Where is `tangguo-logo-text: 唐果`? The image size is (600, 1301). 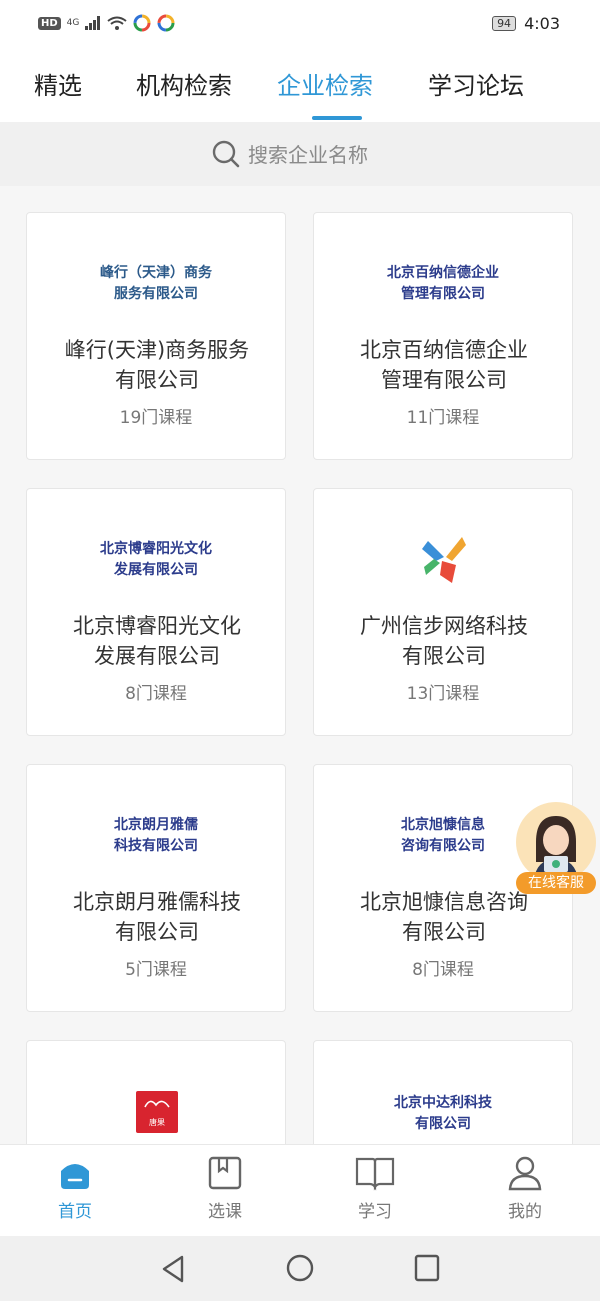
tangguo-logo-text: 唐果 is located at coordinates (157, 1122).